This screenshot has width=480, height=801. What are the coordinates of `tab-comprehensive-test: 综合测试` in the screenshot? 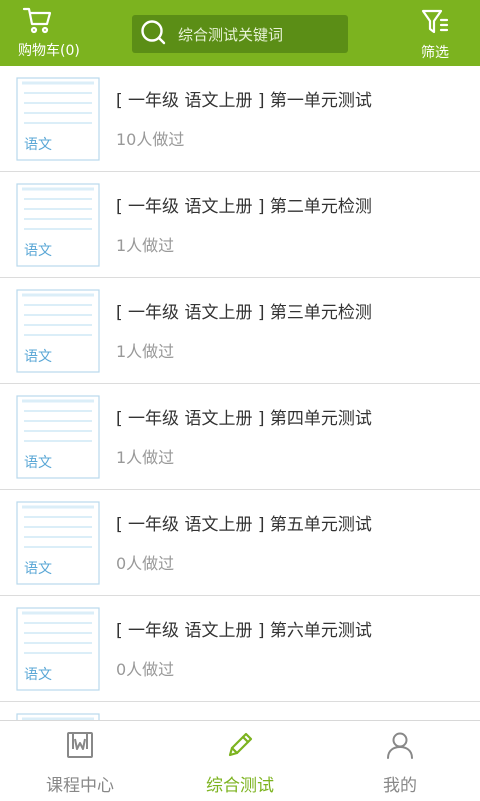 It's located at (240, 761).